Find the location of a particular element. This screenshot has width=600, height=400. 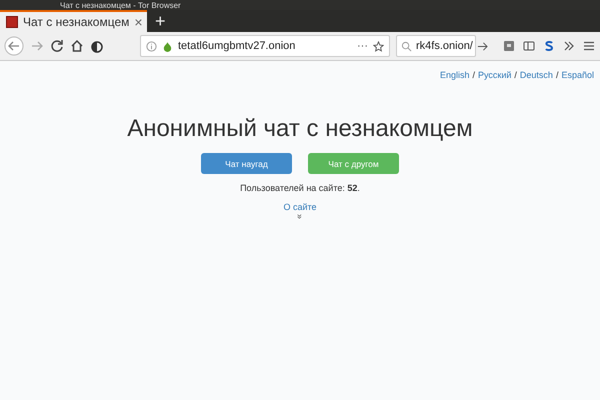

close-tab-button: × is located at coordinates (138, 22).